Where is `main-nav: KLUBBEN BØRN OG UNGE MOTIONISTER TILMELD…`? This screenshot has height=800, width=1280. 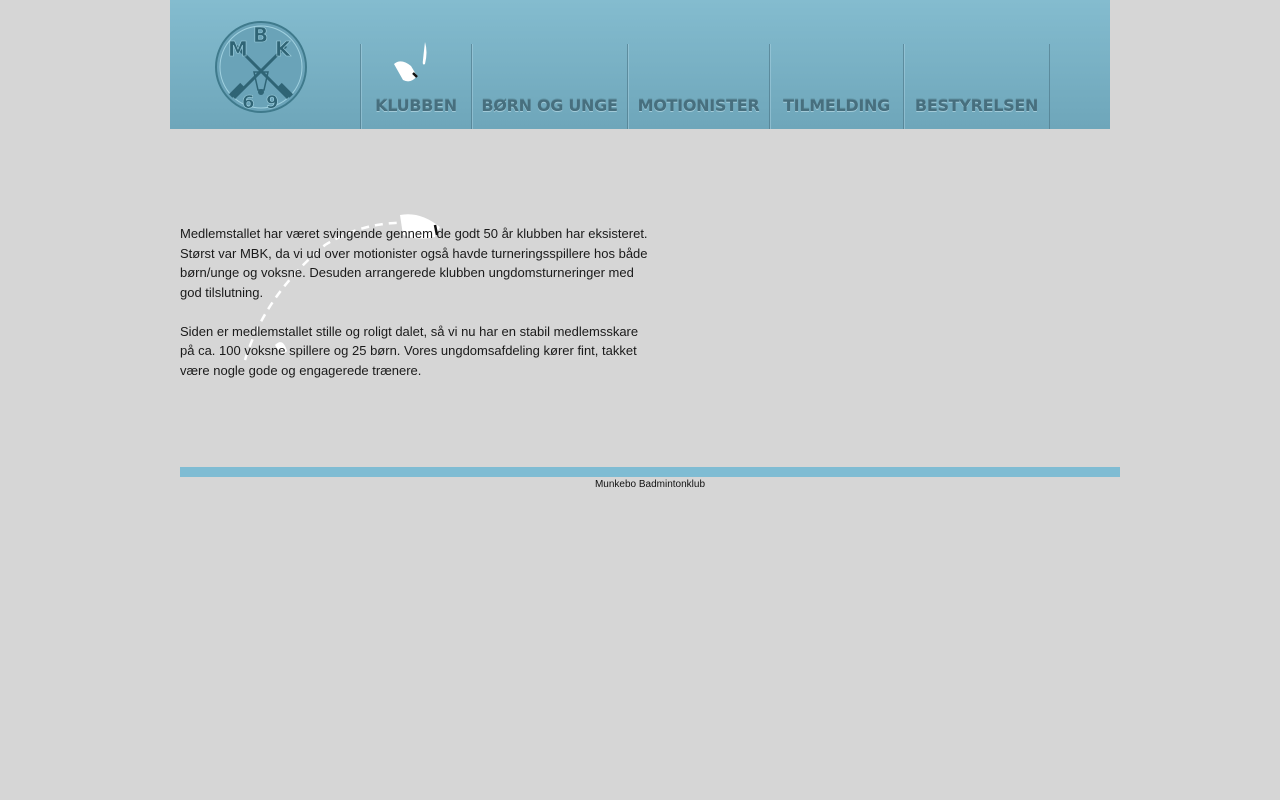 main-nav: KLUBBEN BØRN OG UNGE MOTIONISTER TILMELD… is located at coordinates (705, 85).